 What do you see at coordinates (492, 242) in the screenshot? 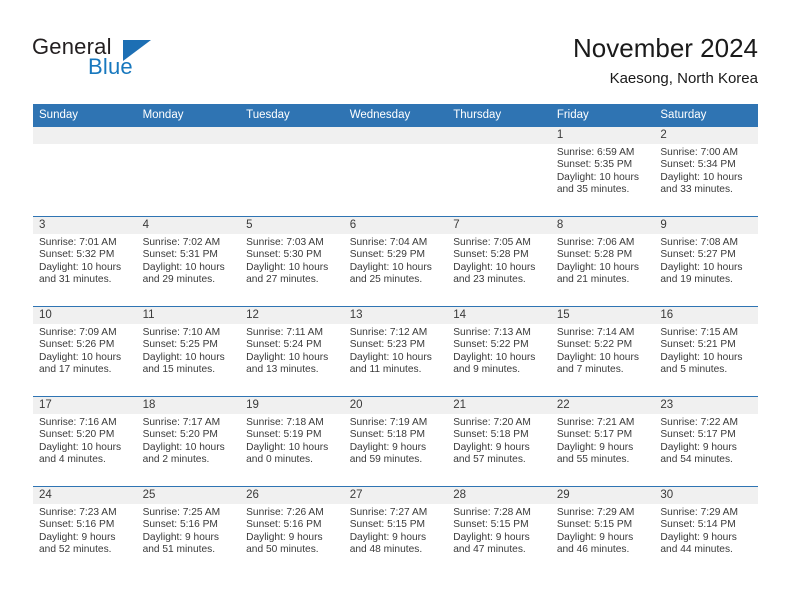
I see `sunrise-text: Sunrise: 7:05 AM` at bounding box center [492, 242].